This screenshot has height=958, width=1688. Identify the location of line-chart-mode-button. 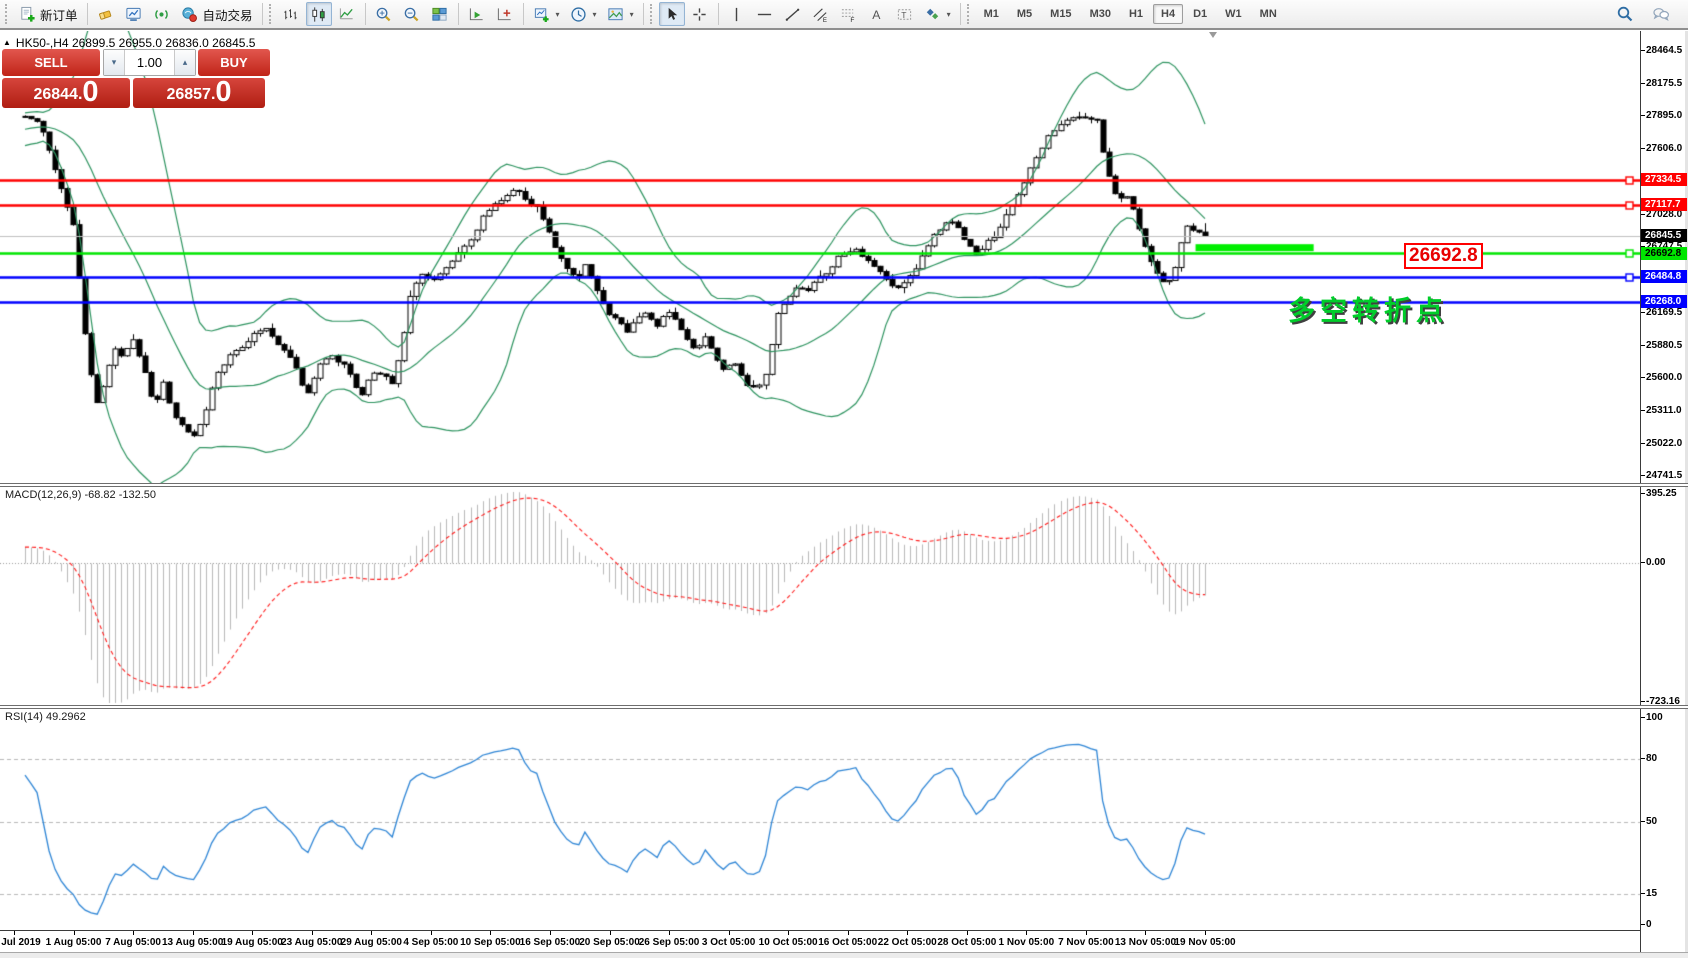
(347, 14).